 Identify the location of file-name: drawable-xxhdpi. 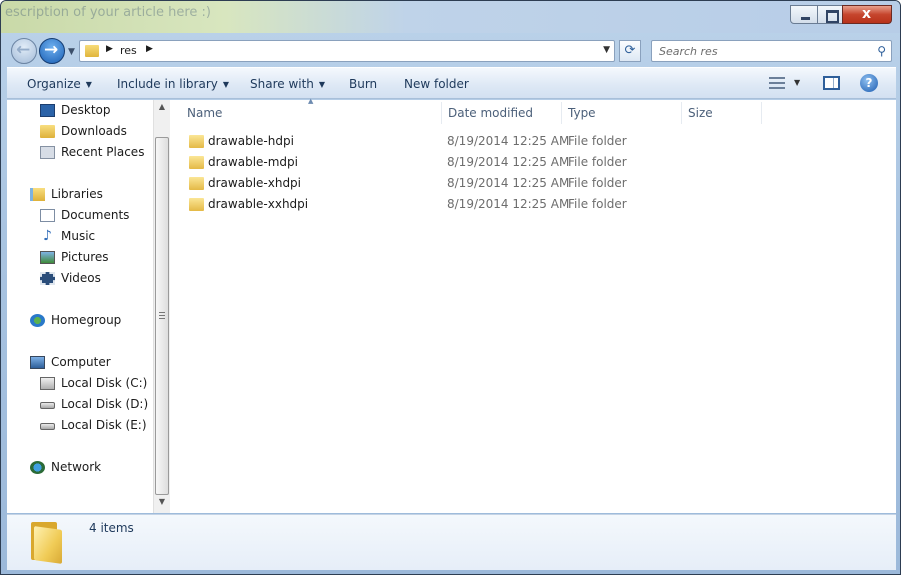
(258, 204).